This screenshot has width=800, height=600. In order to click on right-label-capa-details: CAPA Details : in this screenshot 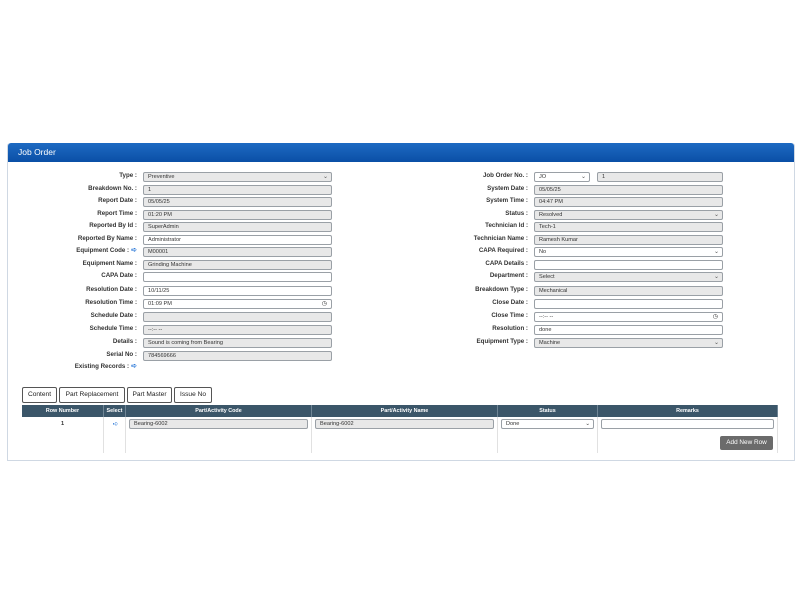, I will do `click(506, 263)`.